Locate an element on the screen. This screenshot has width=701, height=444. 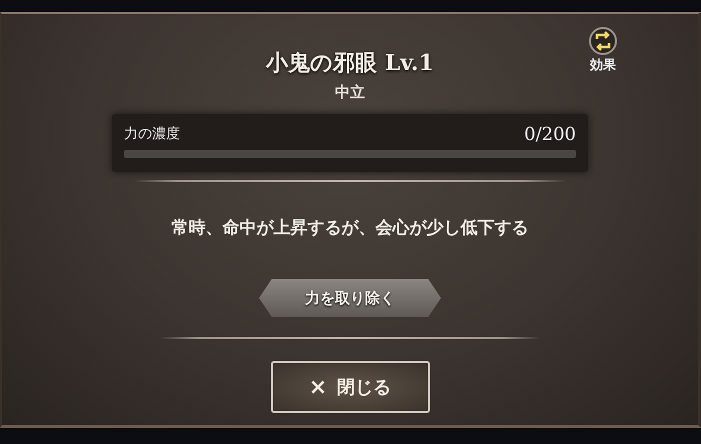
skill-title: 小鬼の邪眼 Lv.1 is located at coordinates (350, 63).